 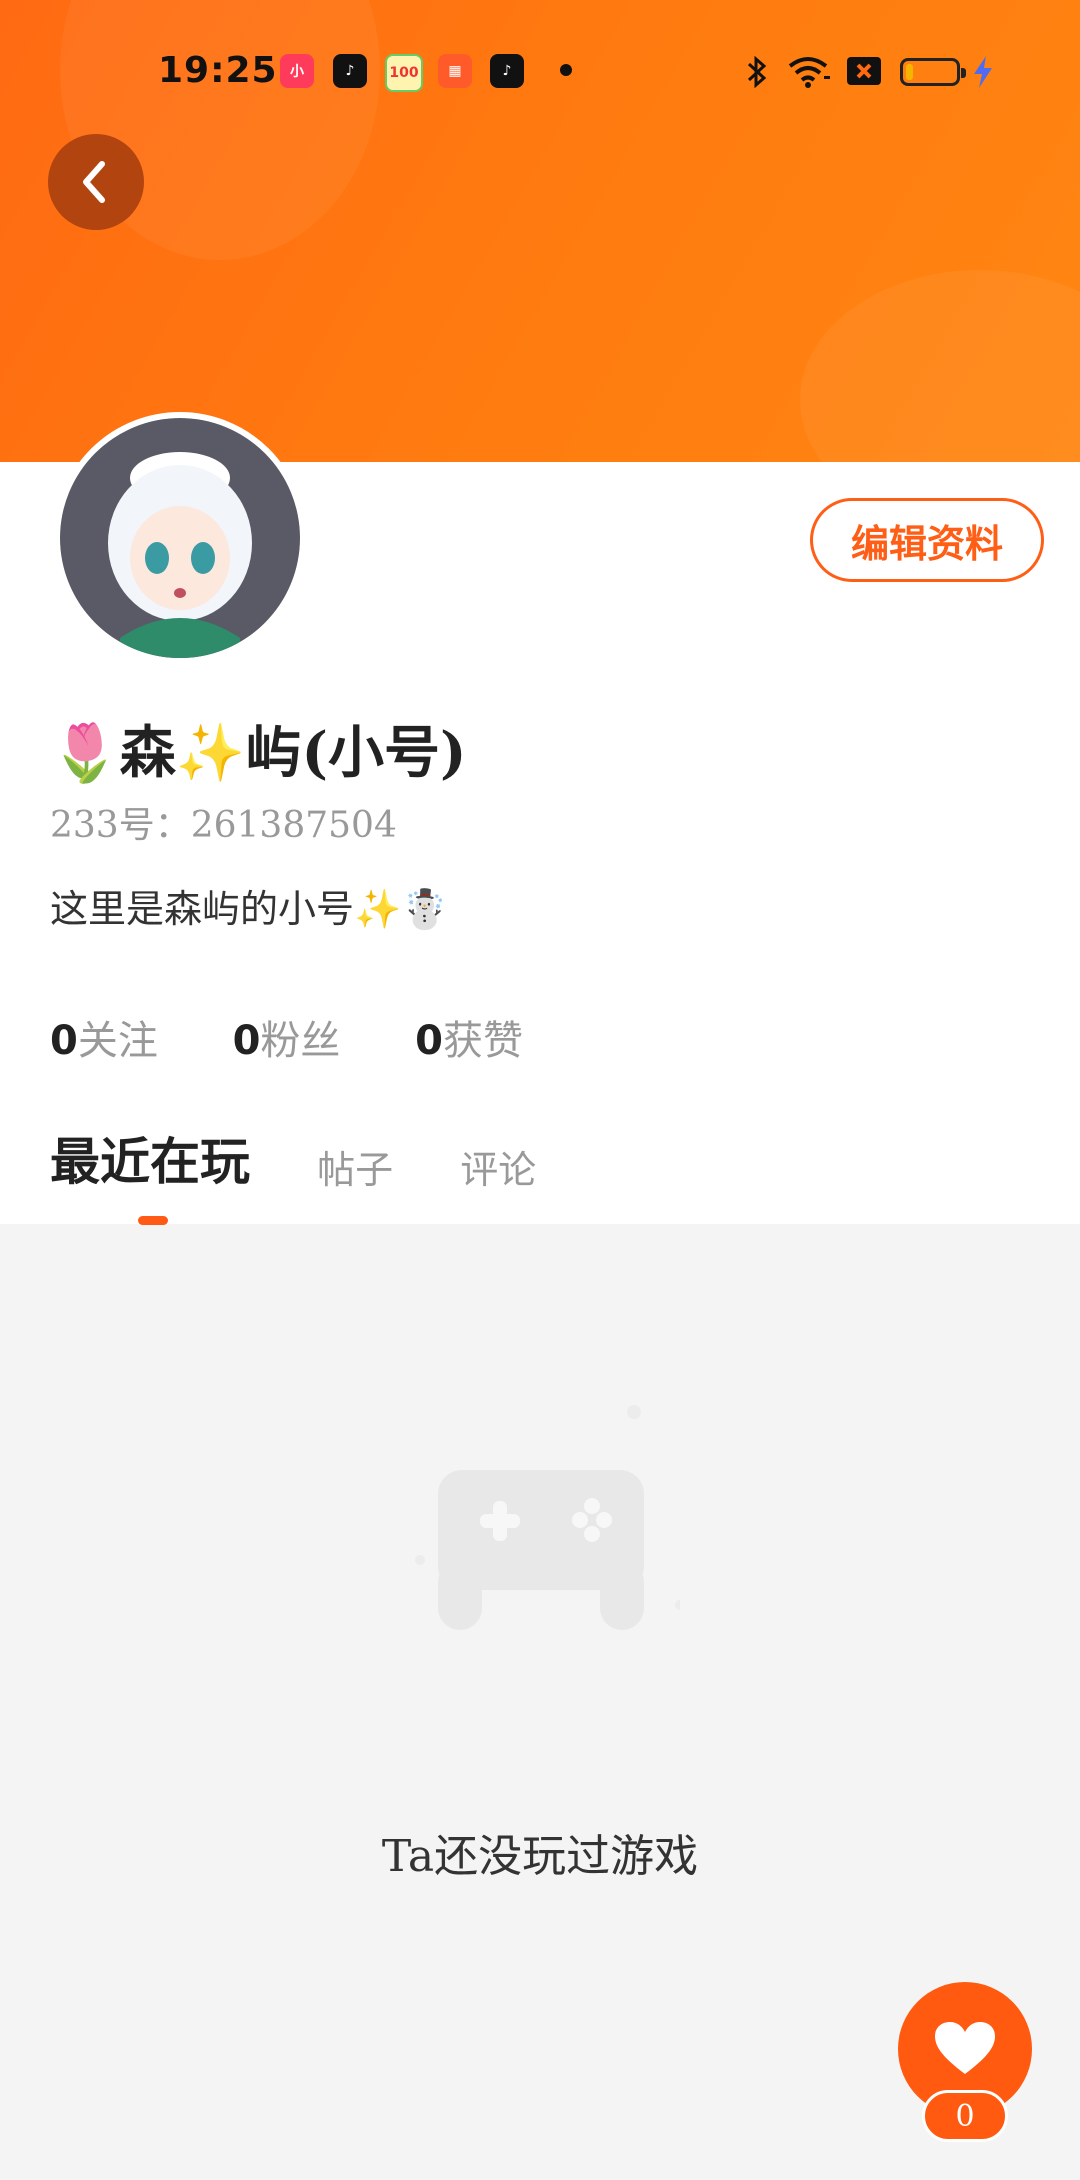 What do you see at coordinates (249, 909) in the screenshot?
I see `bio: 这里是森屿的小号✨☃️` at bounding box center [249, 909].